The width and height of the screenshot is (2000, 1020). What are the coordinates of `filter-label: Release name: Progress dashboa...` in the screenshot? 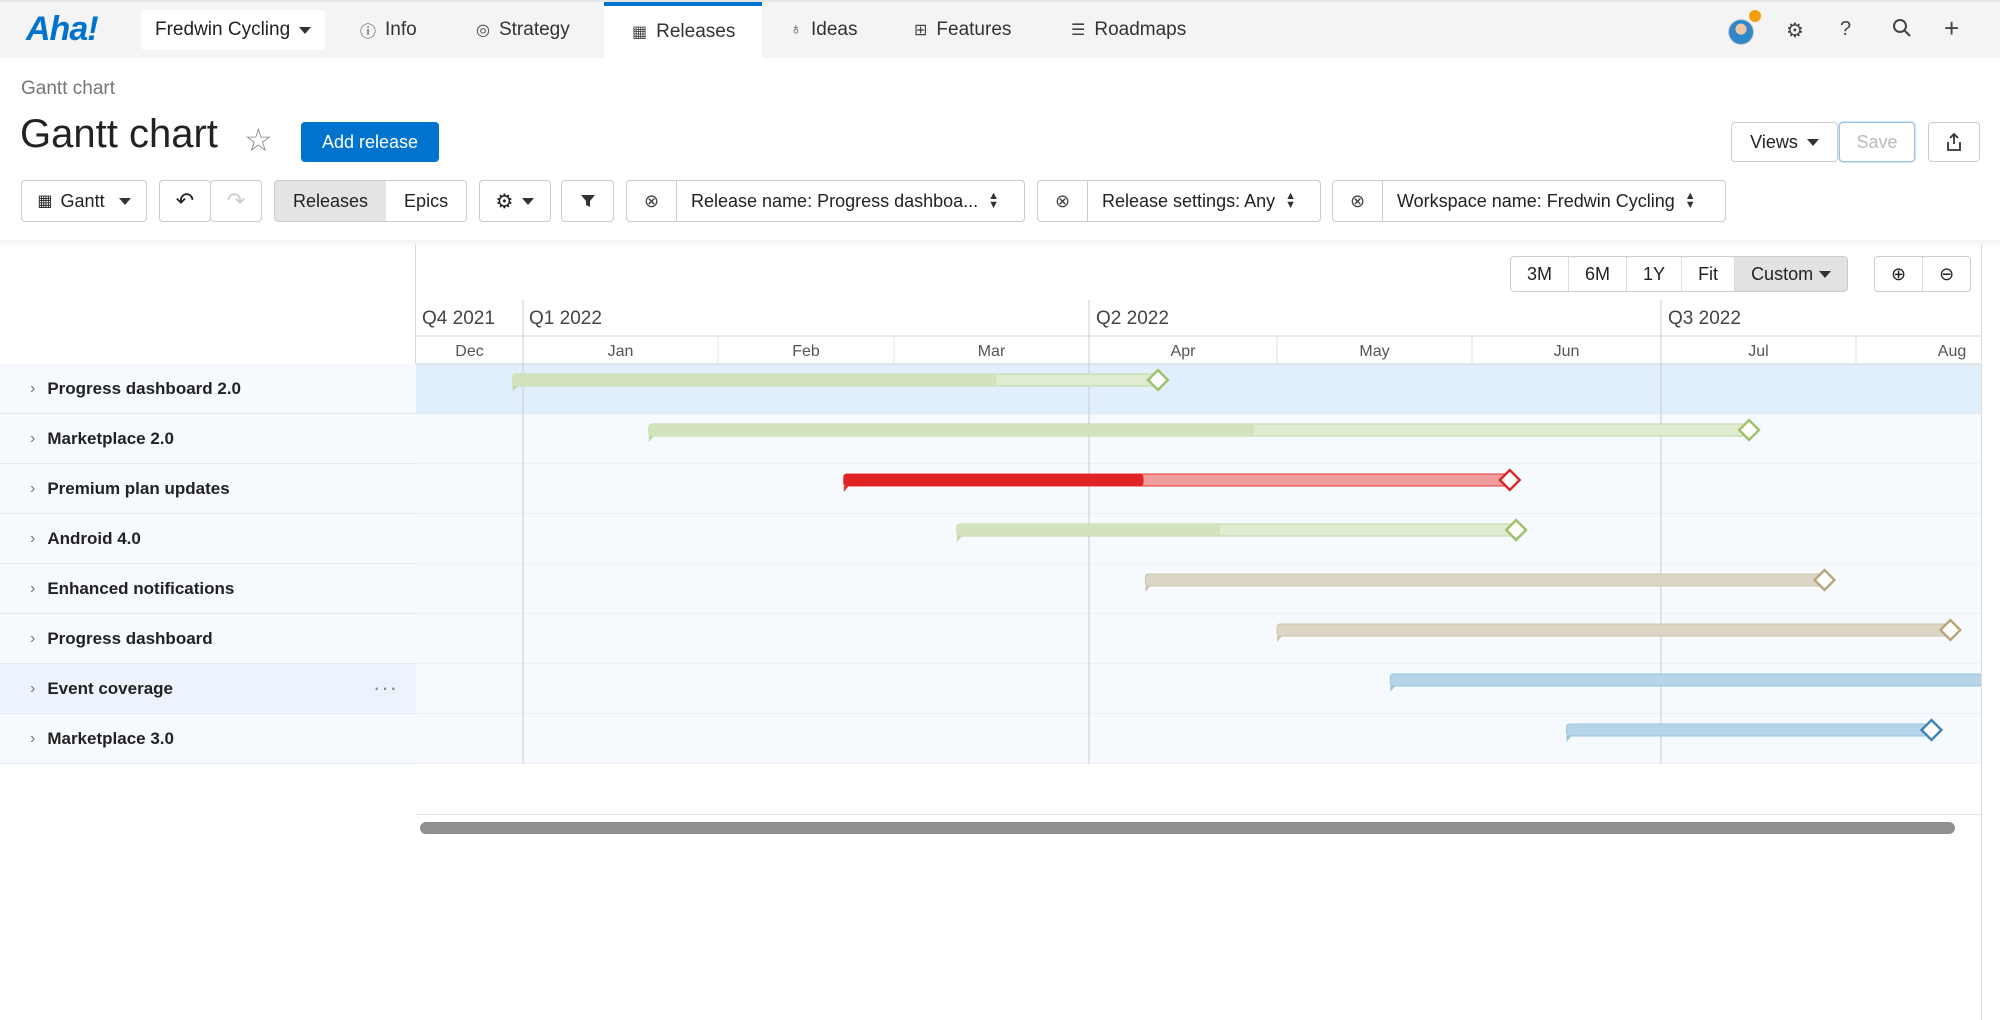 It's located at (835, 200).